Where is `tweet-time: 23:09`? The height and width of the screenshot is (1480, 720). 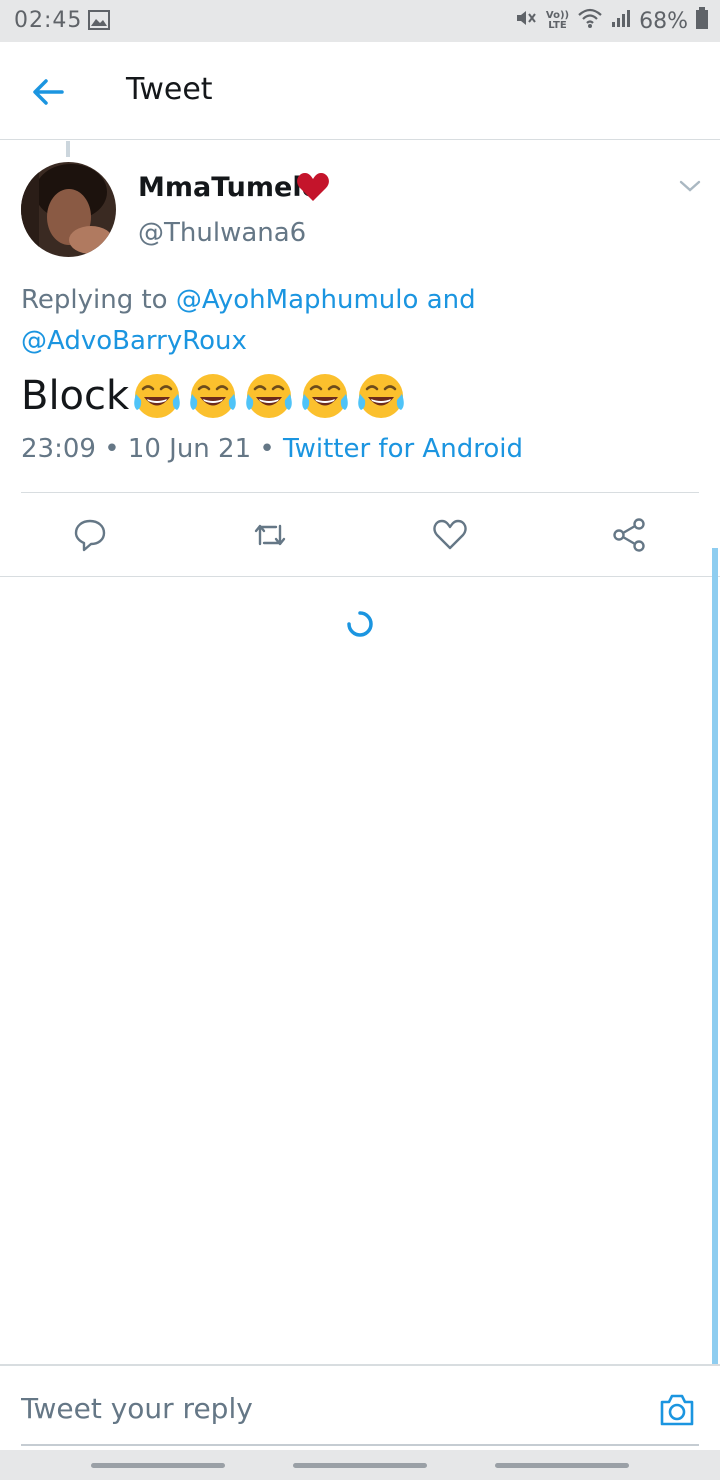
tweet-time: 23:09 is located at coordinates (58, 449).